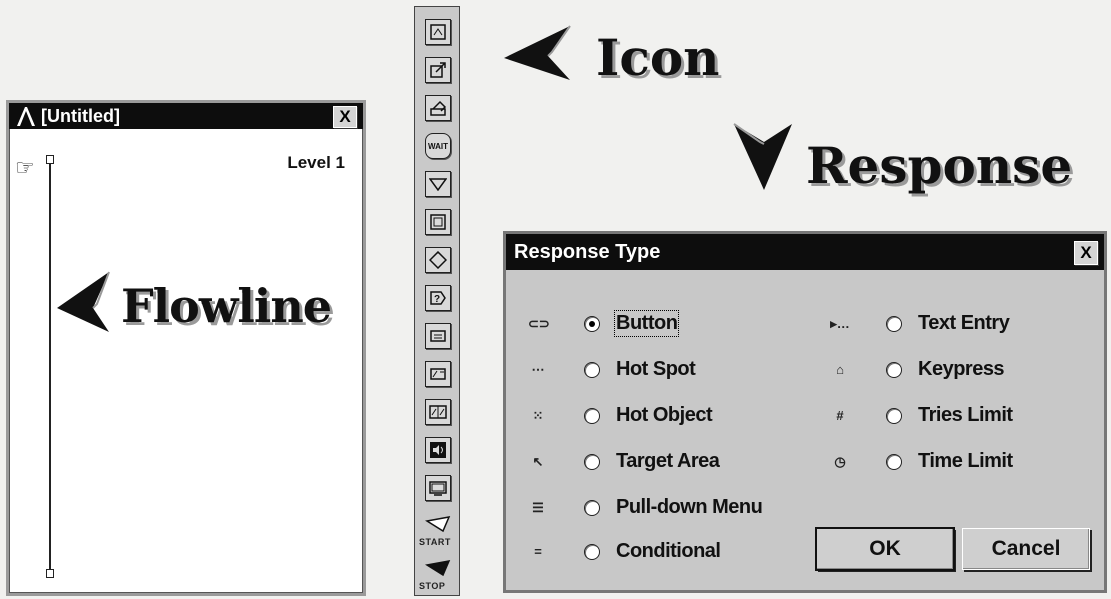 Image resolution: width=1111 pixels, height=599 pixels. Describe the element at coordinates (538, 507) in the screenshot. I see `pull-down-menu-type-icon: ☰` at that location.